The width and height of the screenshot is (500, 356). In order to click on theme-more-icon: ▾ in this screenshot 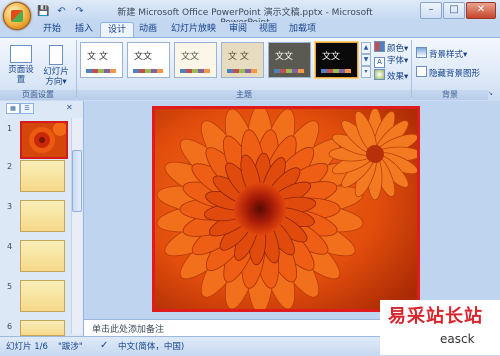, I will do `click(366, 72)`.